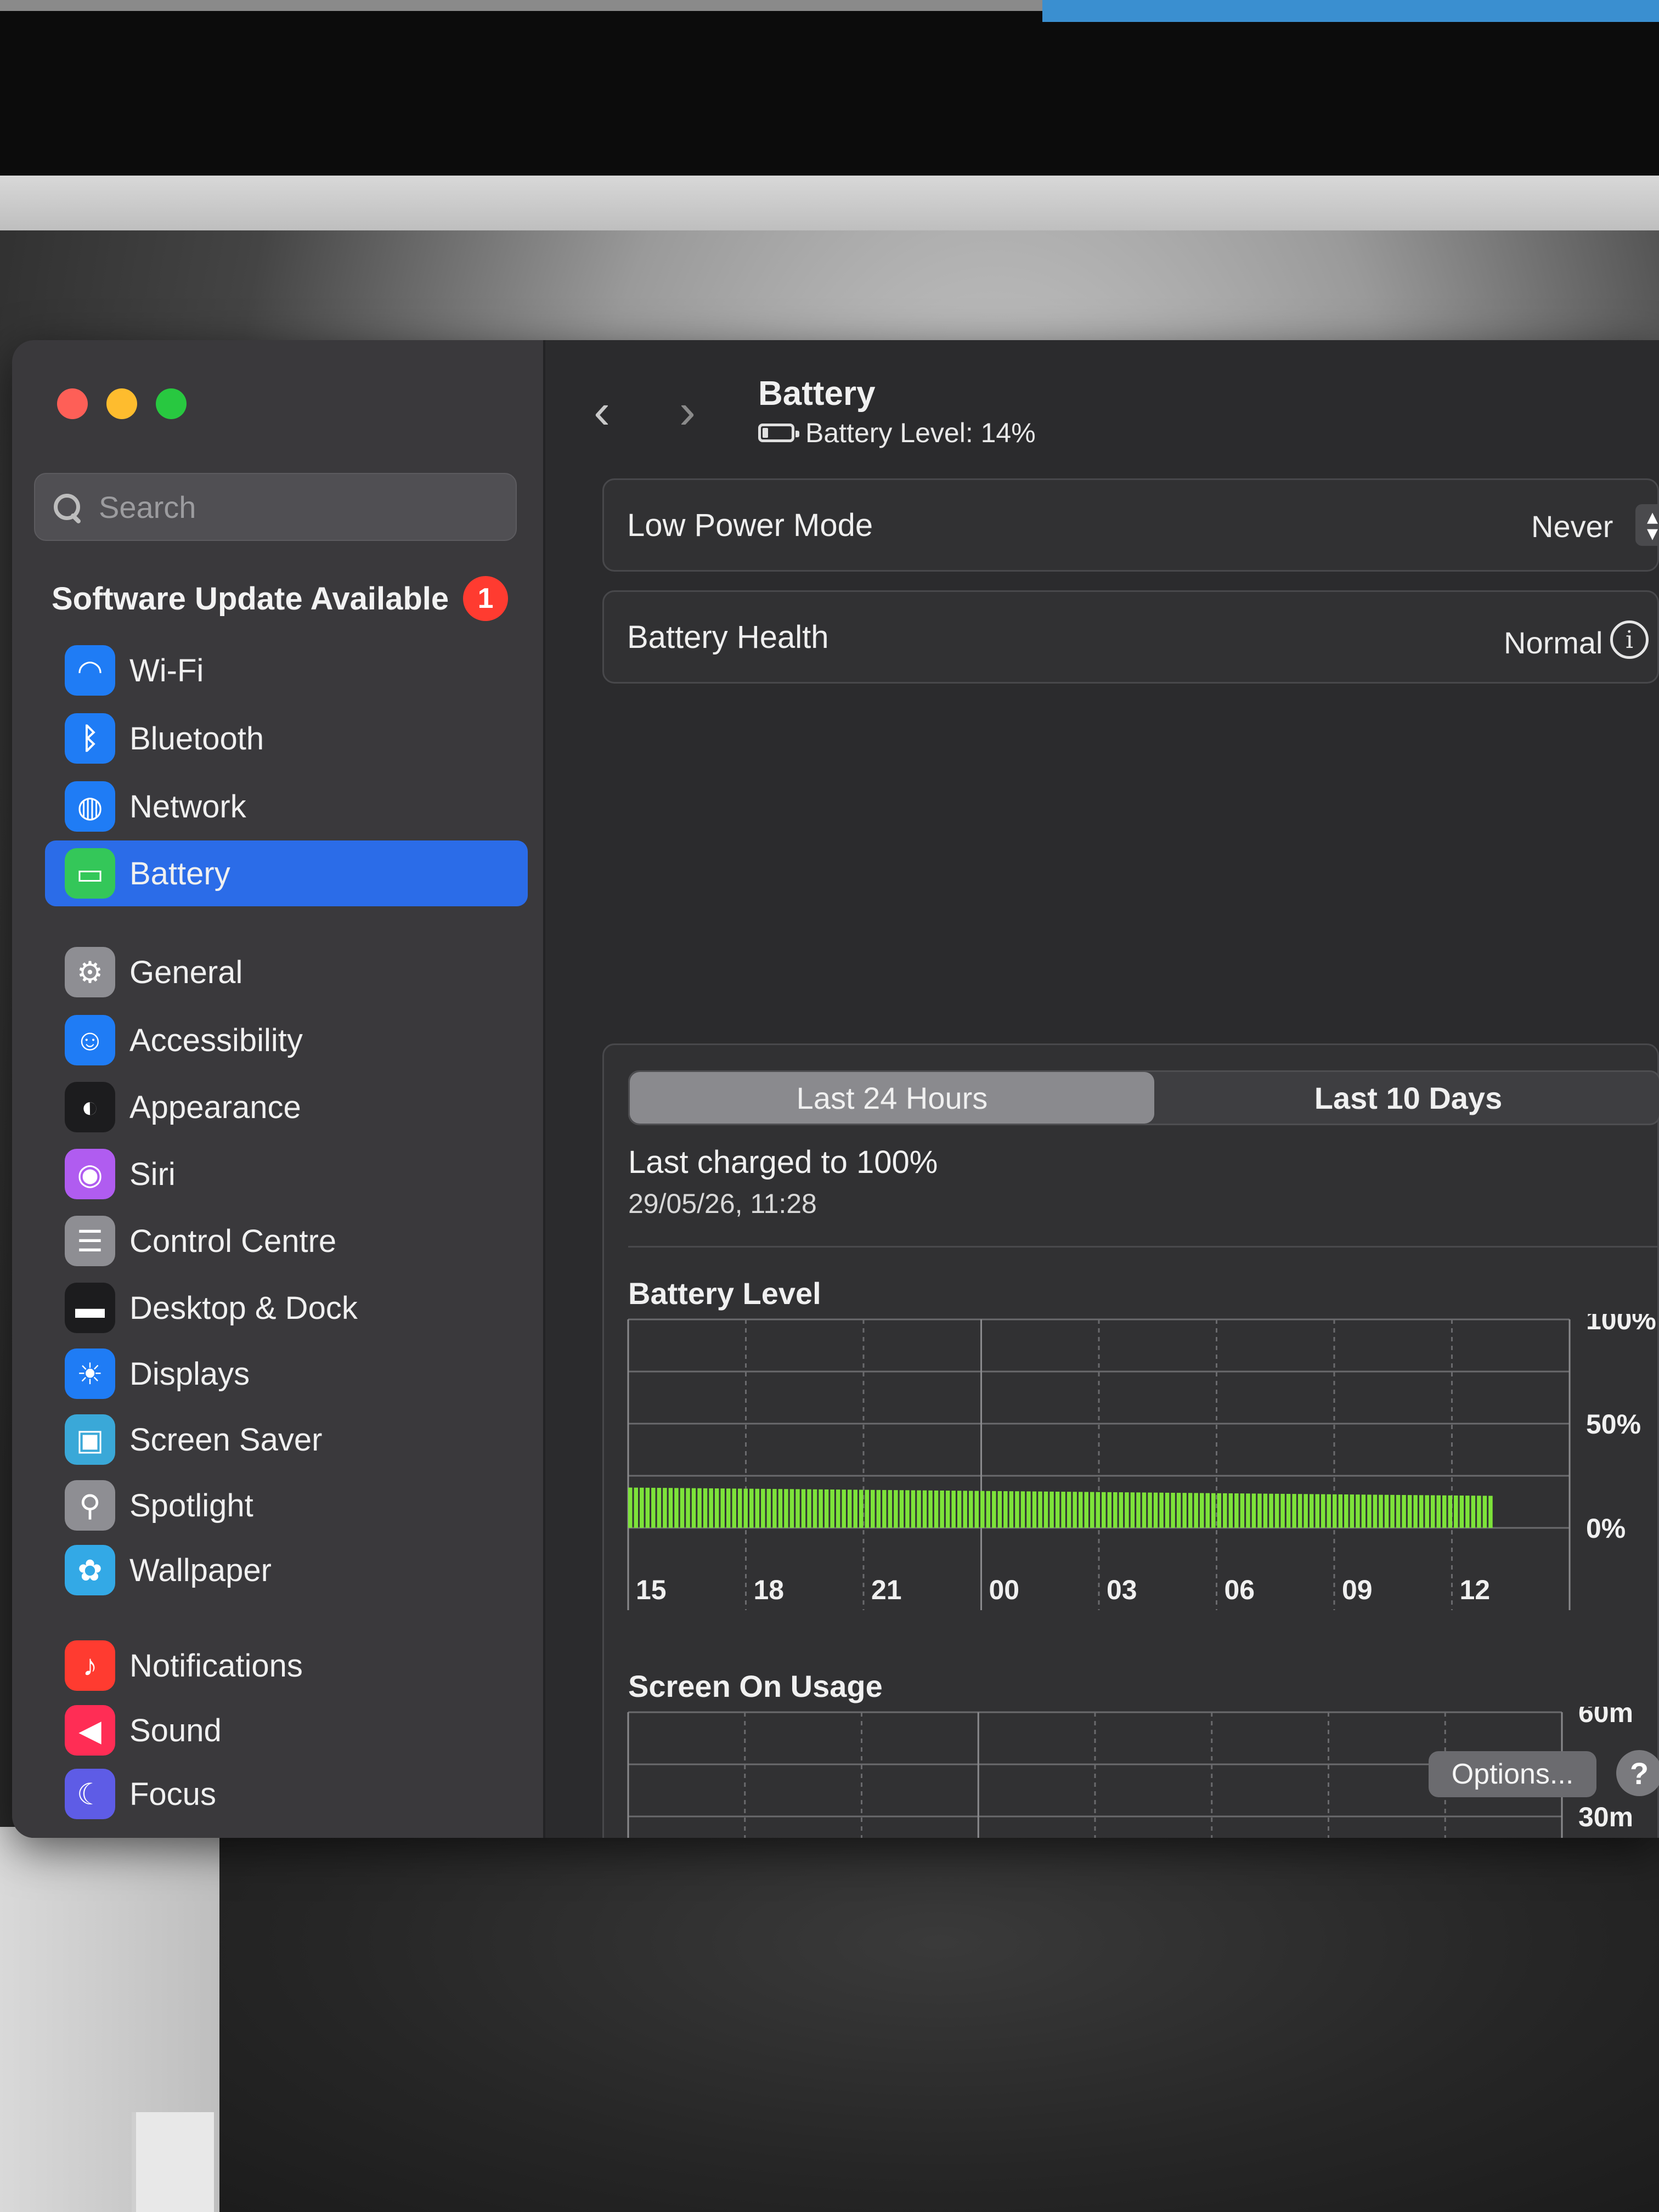 The image size is (1659, 2212). I want to click on sidebar-item-wi-fi: ◠ Wi-Fi, so click(287, 670).